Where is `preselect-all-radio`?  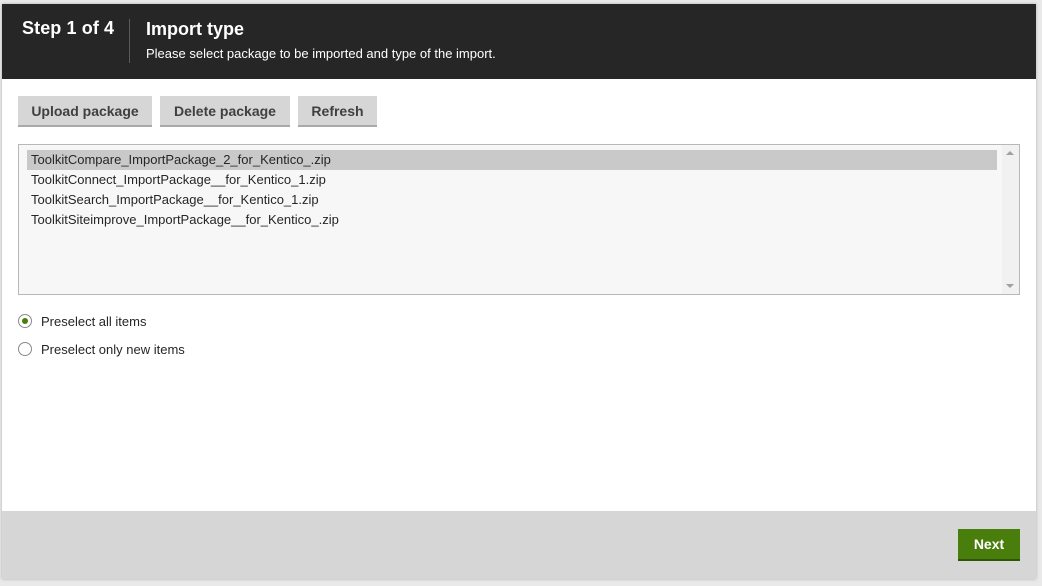 preselect-all-radio is located at coordinates (25, 321).